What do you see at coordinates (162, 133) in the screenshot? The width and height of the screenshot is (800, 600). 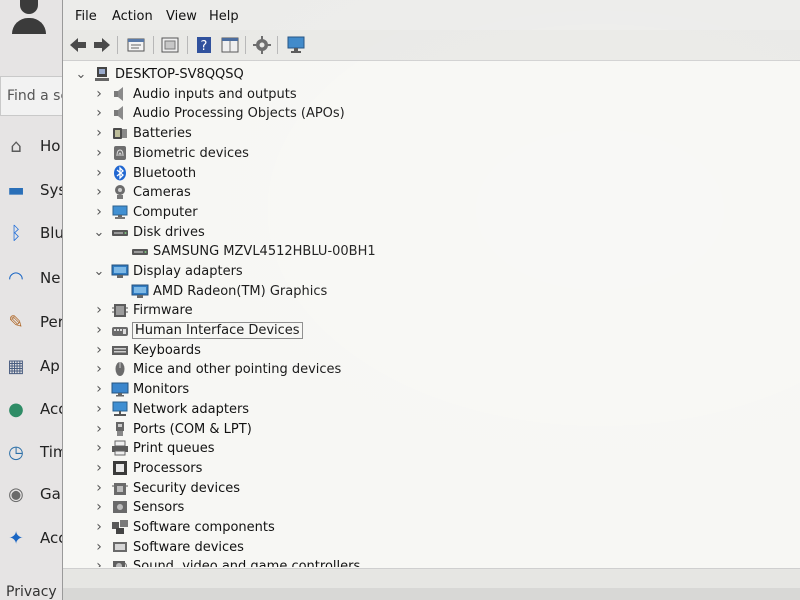 I see `tree-item-label: Batteries` at bounding box center [162, 133].